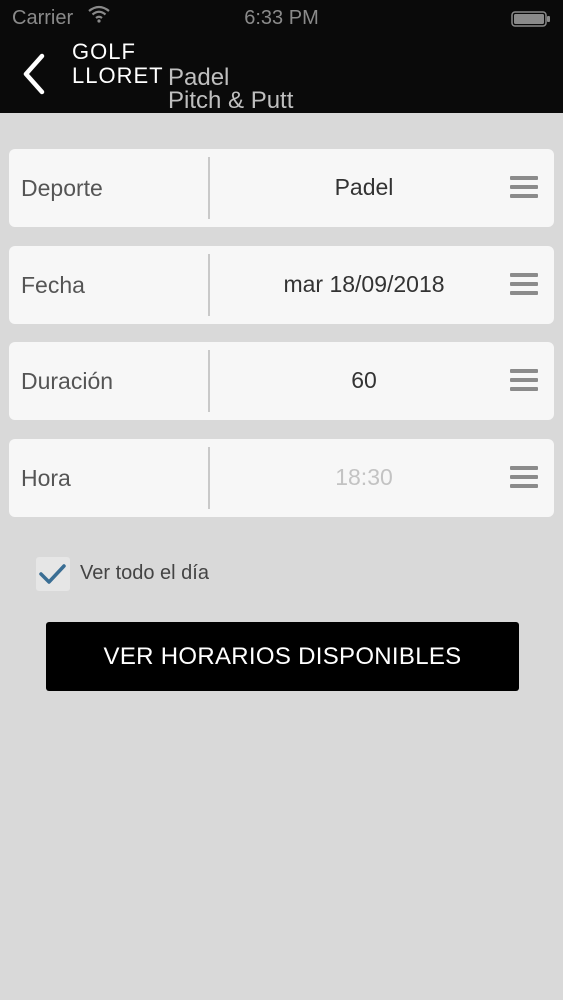 The height and width of the screenshot is (1000, 563). I want to click on logo-brand-line1: GOLF, so click(104, 51).